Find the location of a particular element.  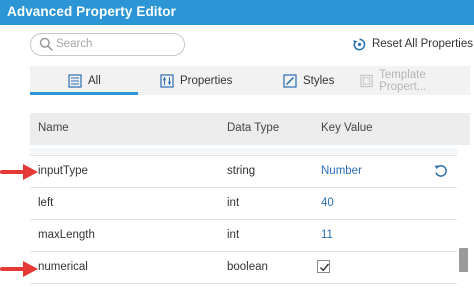

property-value: 11 is located at coordinates (327, 235).